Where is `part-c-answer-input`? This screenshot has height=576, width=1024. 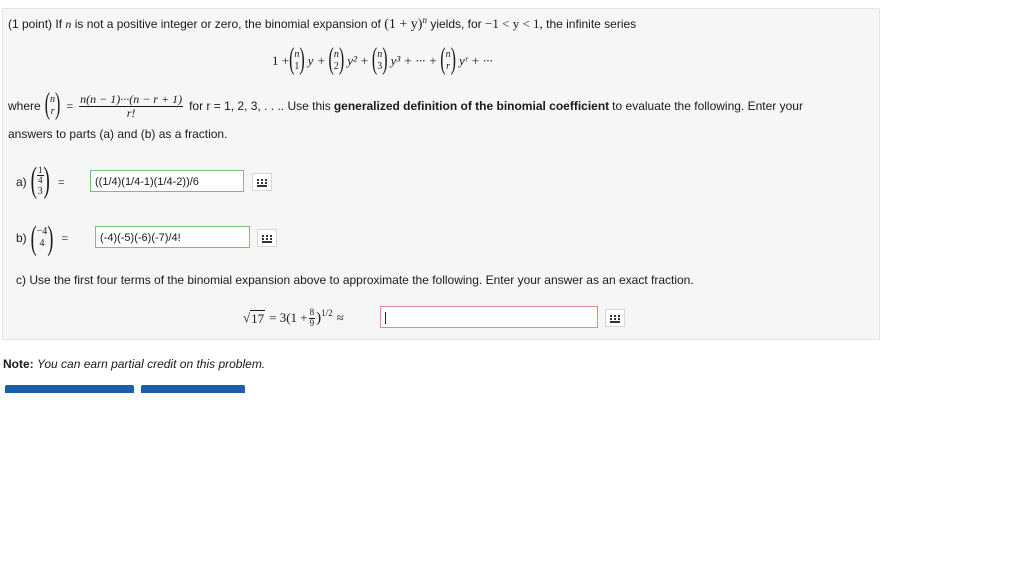 part-c-answer-input is located at coordinates (489, 317).